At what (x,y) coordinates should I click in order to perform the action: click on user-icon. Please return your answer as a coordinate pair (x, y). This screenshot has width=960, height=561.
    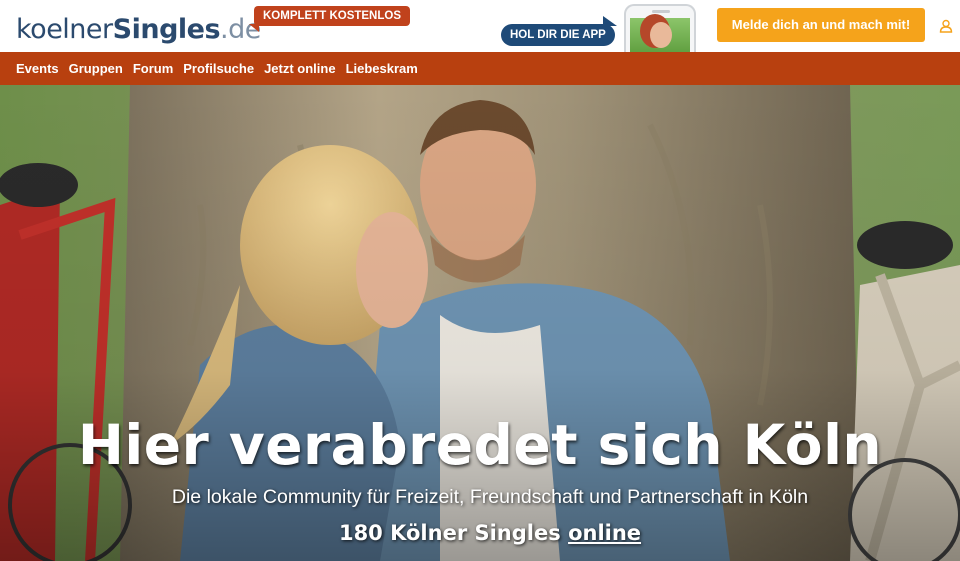
    Looking at the image, I should click on (946, 26).